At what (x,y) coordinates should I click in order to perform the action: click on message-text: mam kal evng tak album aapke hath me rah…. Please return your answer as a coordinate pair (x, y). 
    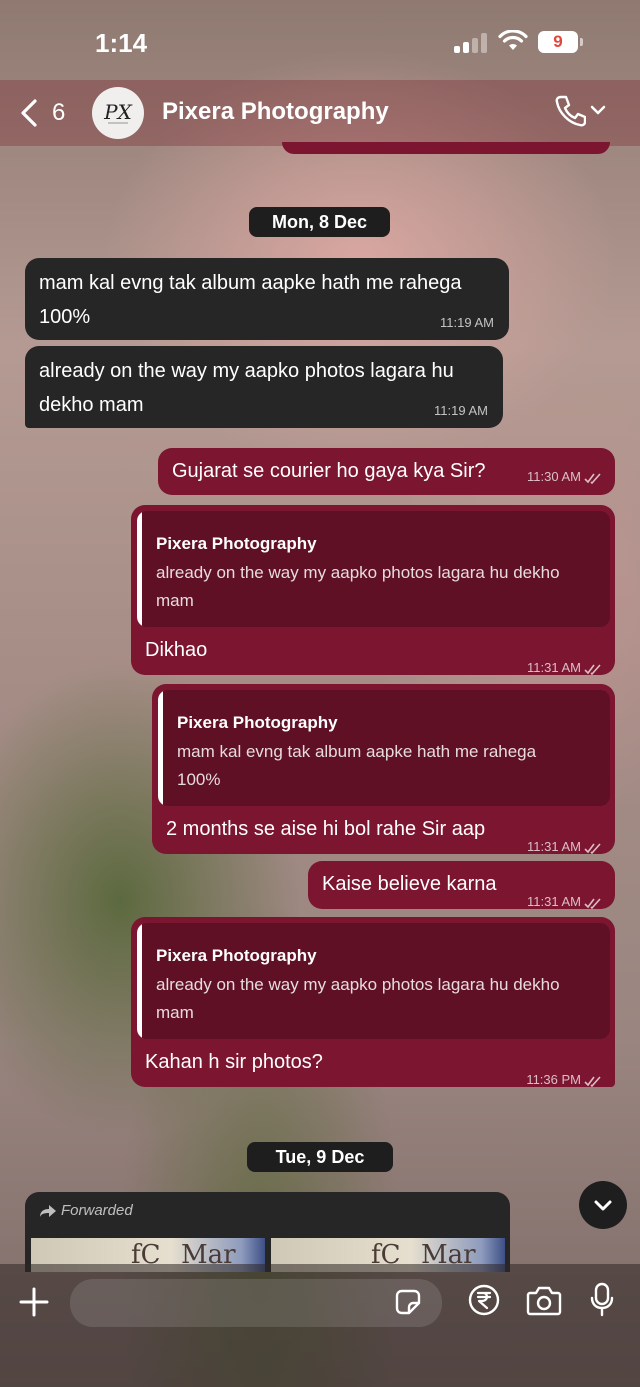
    Looking at the image, I should click on (250, 300).